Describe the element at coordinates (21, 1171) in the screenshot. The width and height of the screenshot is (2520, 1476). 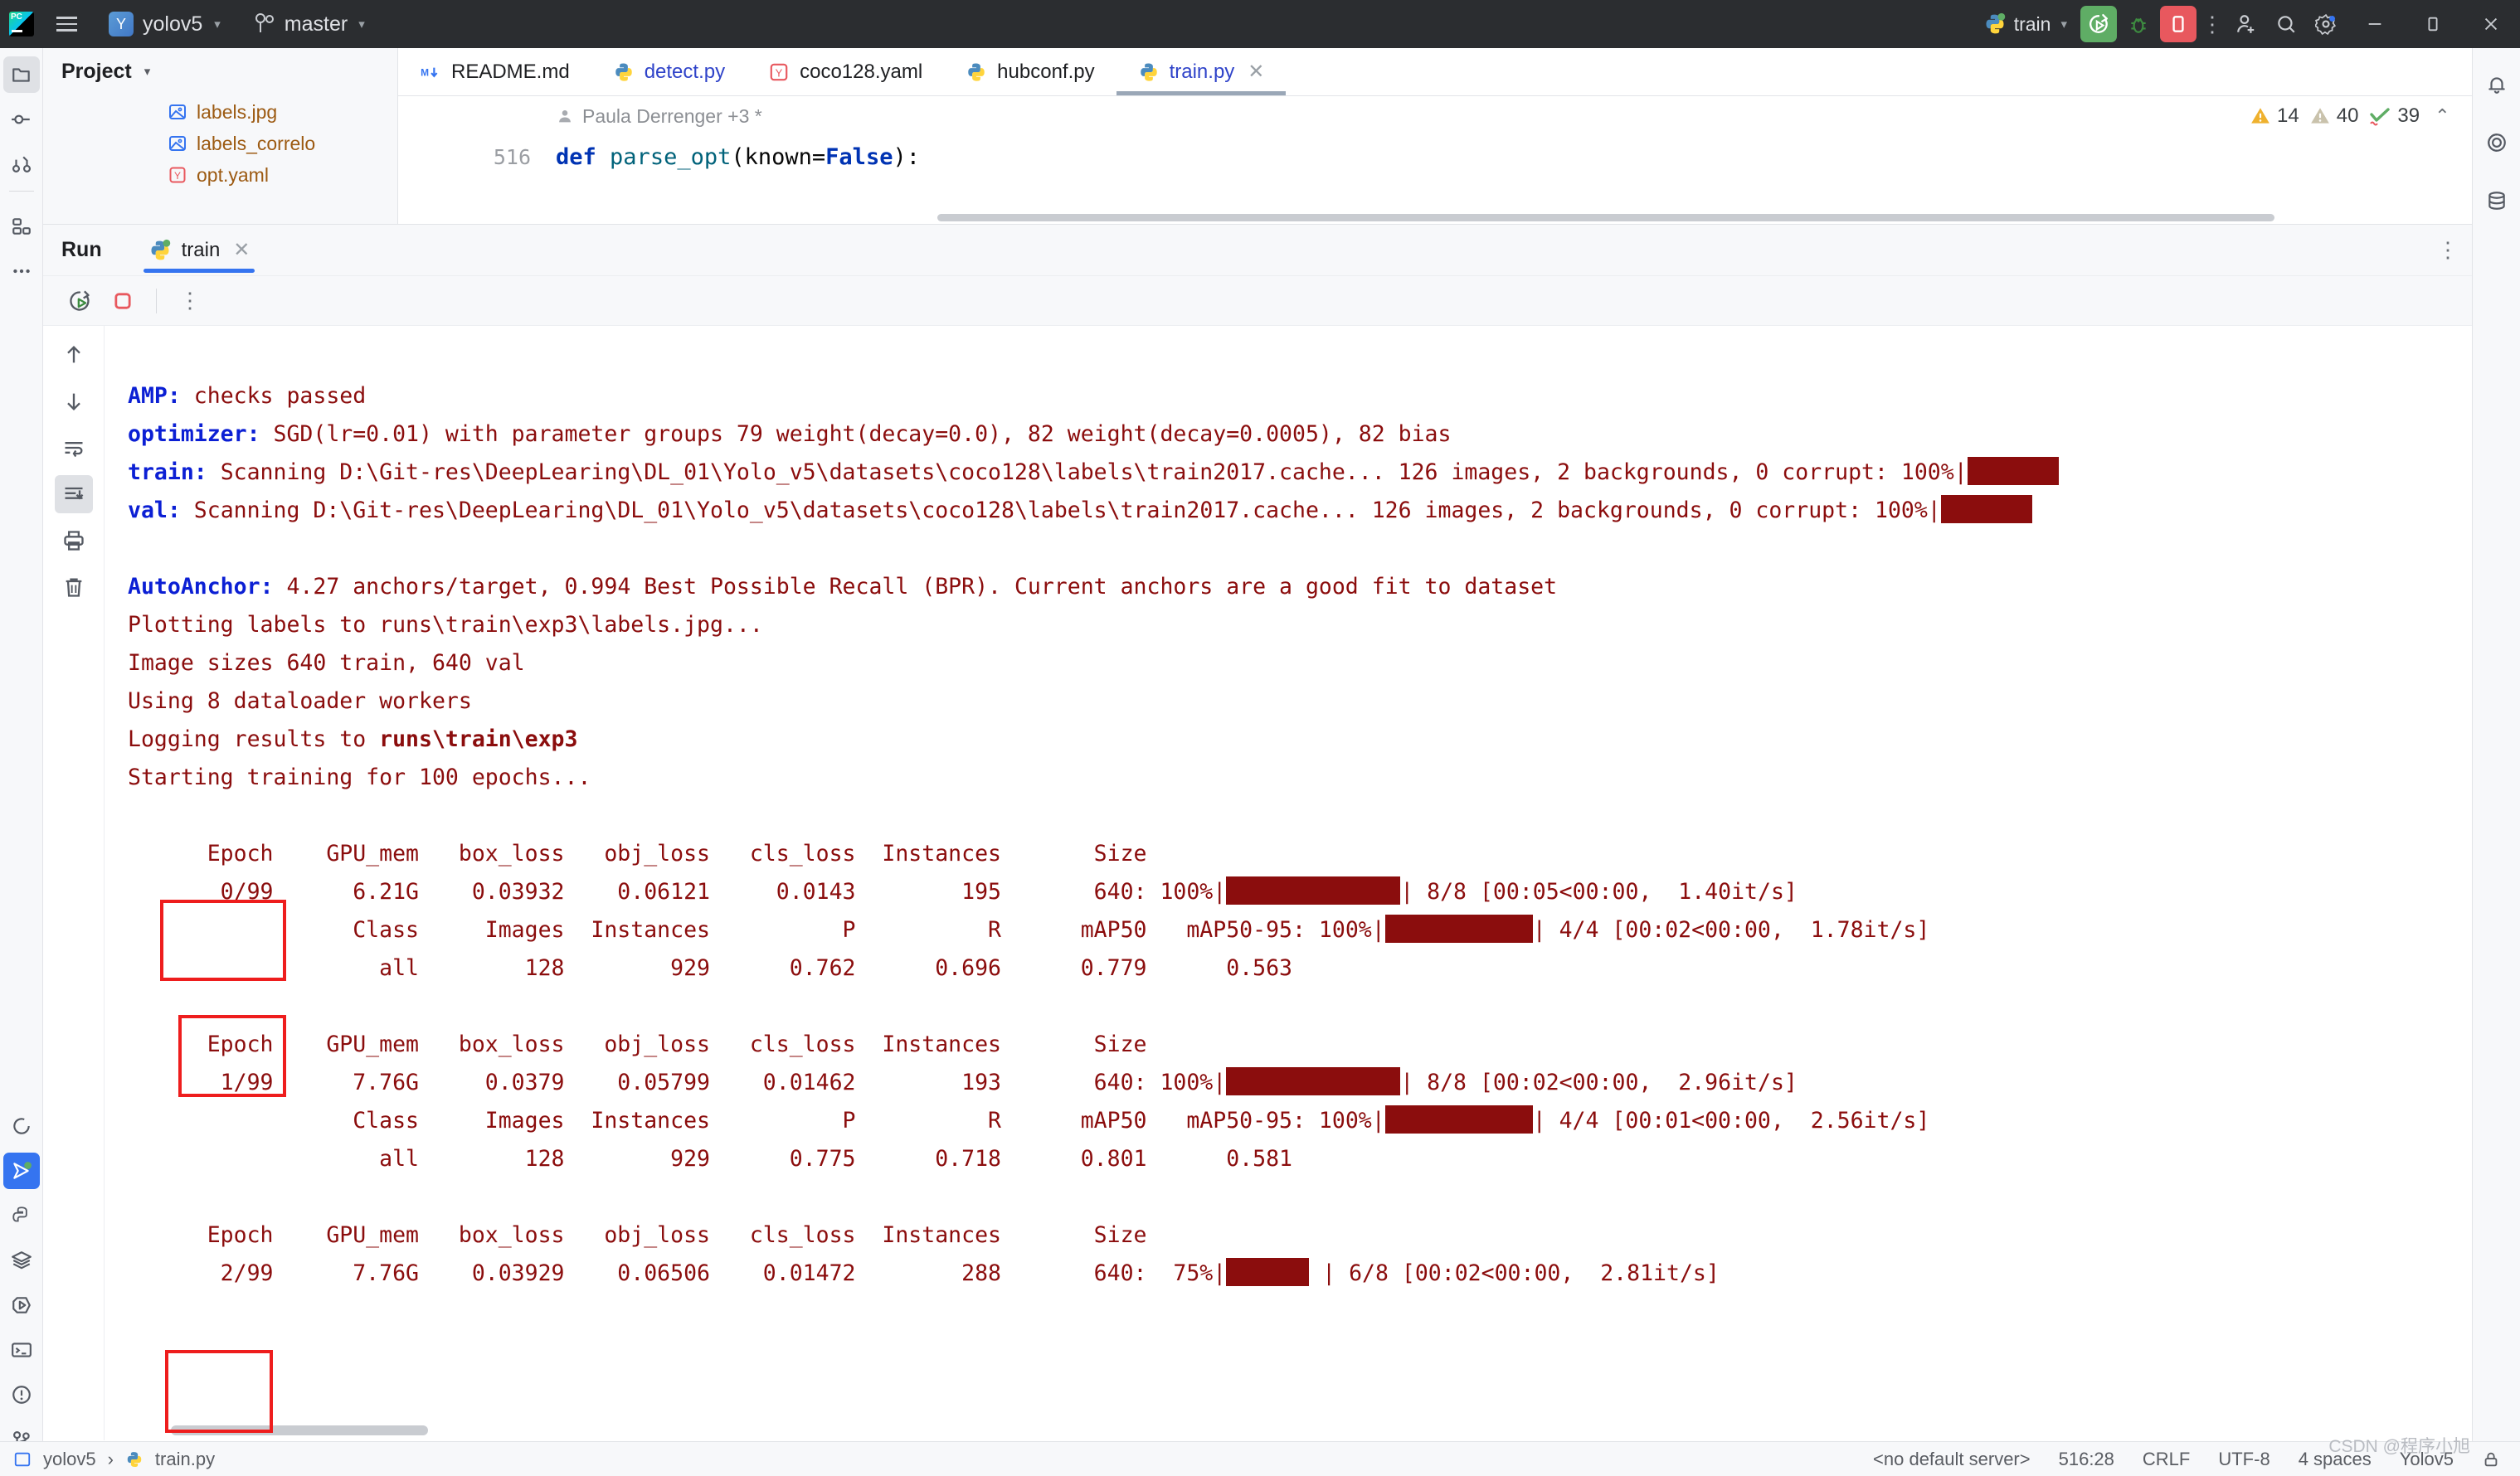
I see `sidebar-item-run` at that location.